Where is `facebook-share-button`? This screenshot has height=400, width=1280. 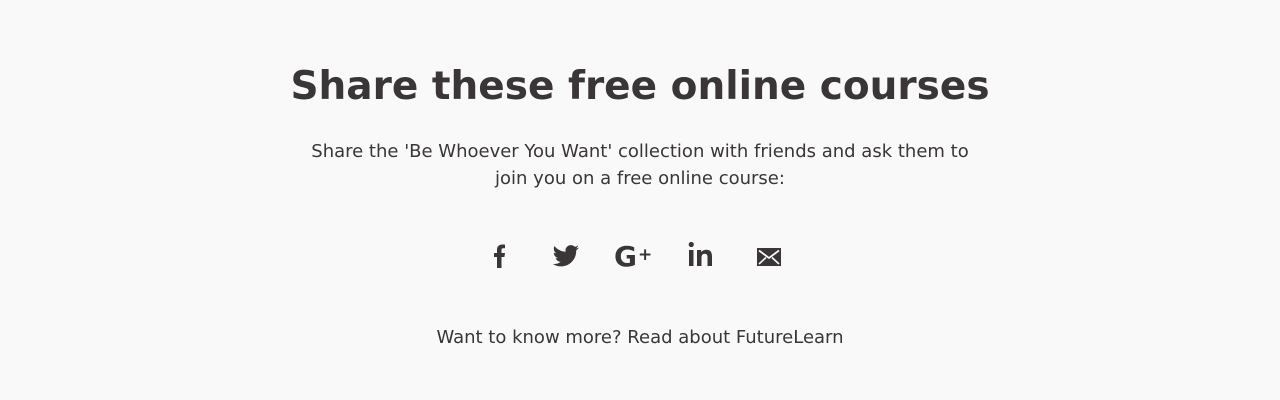
facebook-share-button is located at coordinates (500, 256).